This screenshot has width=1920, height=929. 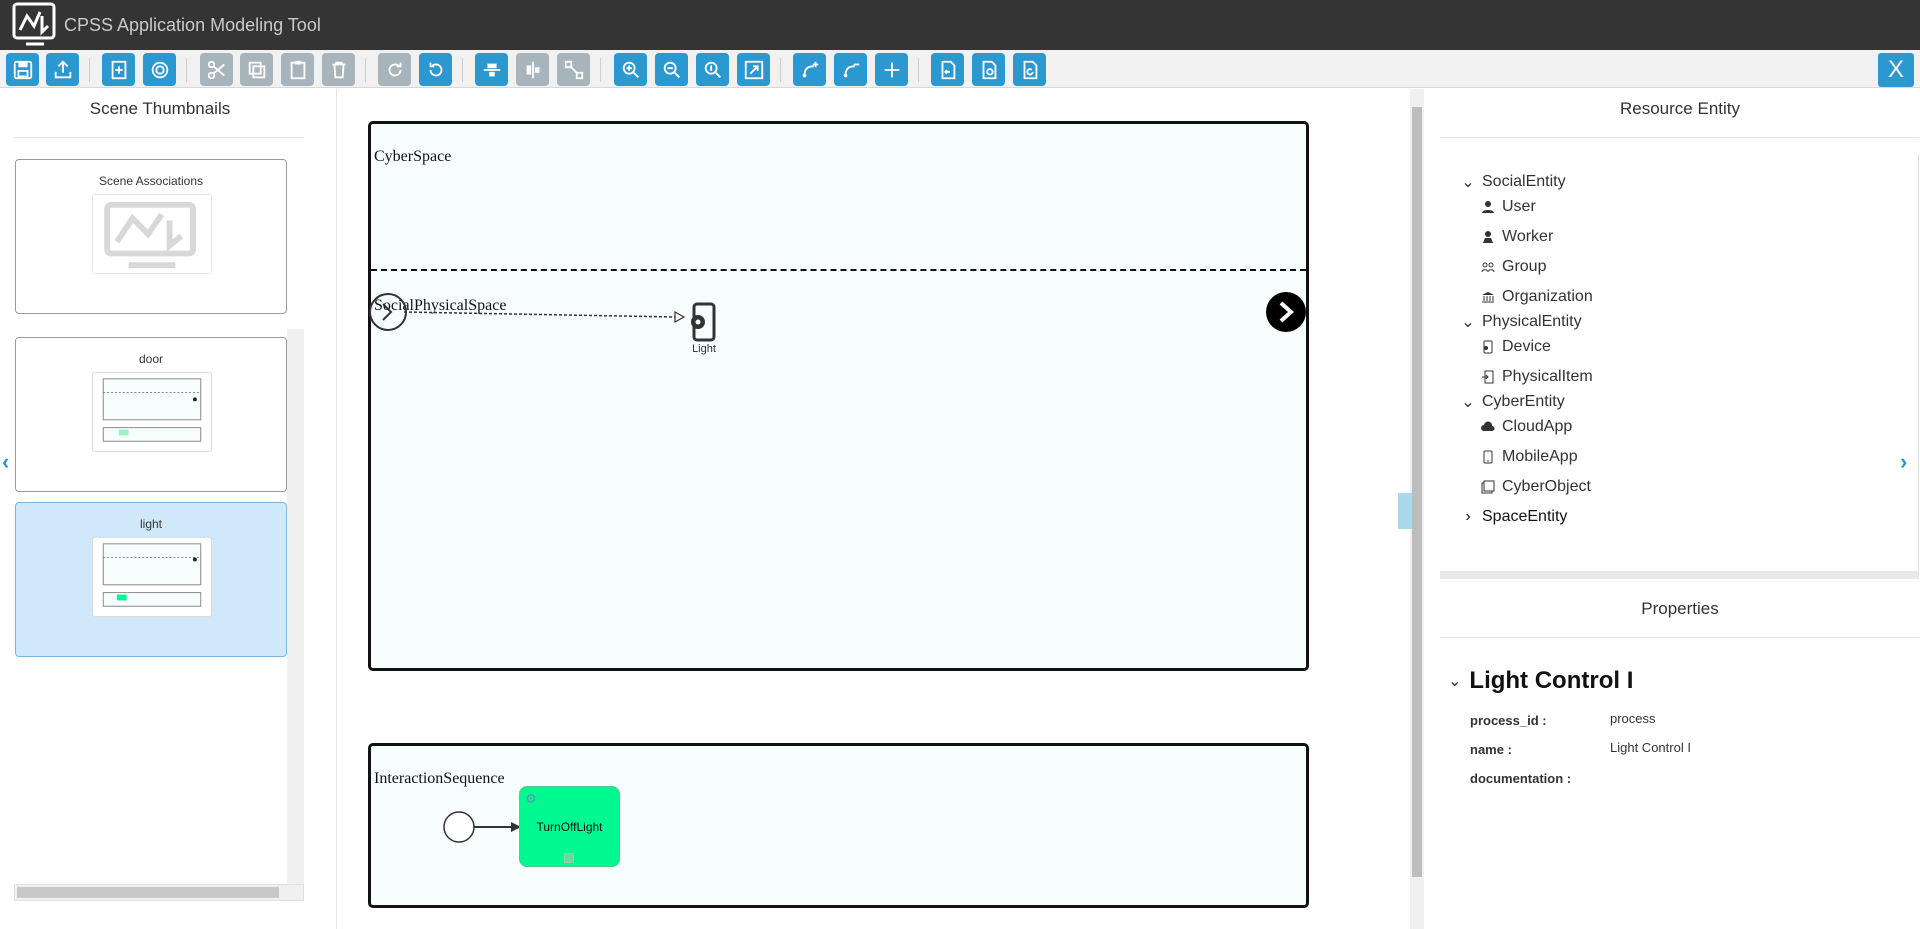 What do you see at coordinates (569, 858) in the screenshot?
I see `loop-marker-icon` at bounding box center [569, 858].